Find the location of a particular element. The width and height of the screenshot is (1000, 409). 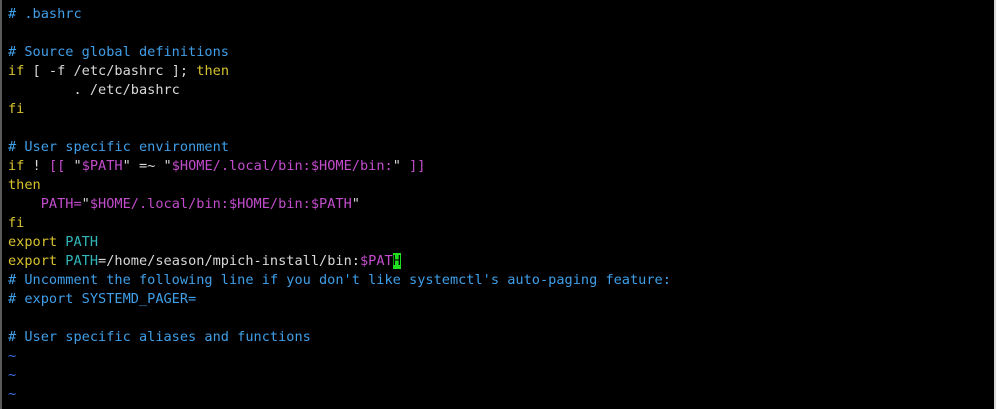

code-token: # User specific aliases and functions is located at coordinates (159, 337).